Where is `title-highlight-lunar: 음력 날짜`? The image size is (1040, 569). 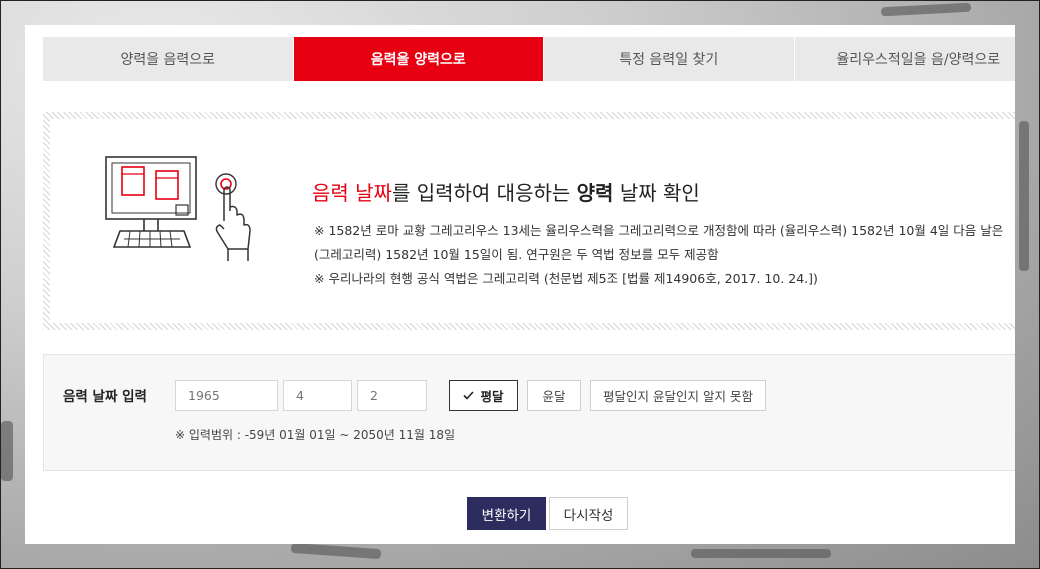 title-highlight-lunar: 음력 날짜 is located at coordinates (352, 193).